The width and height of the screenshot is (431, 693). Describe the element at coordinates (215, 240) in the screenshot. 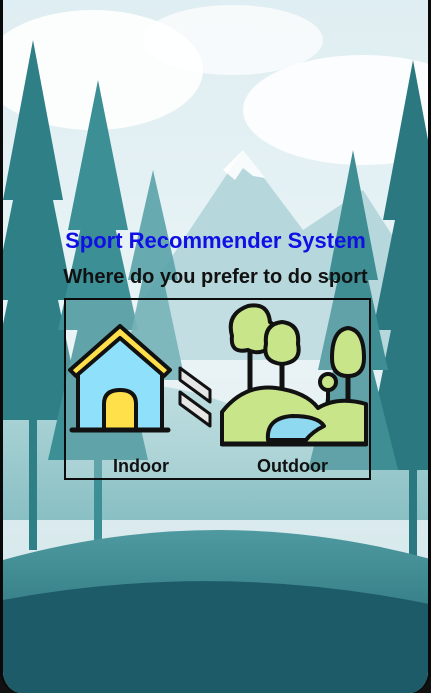

I see `app-title: Sport Recommender System` at that location.